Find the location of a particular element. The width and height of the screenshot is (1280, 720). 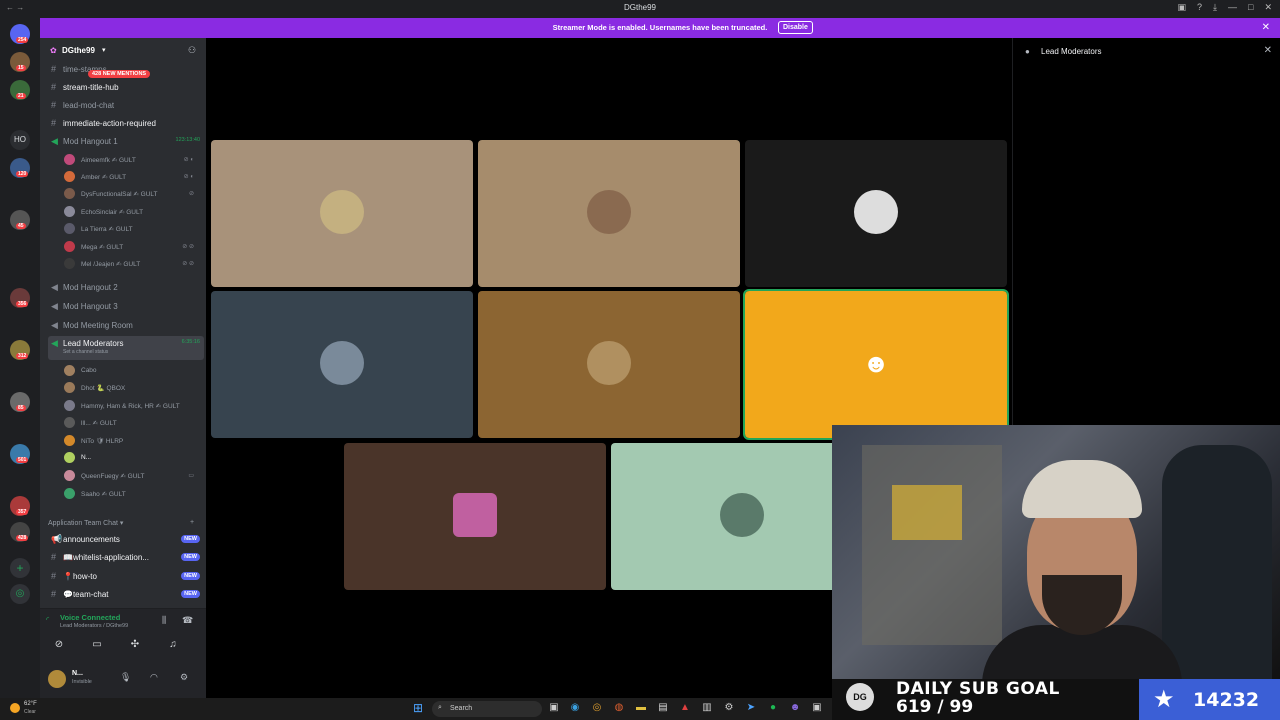

spotify-icon: ● is located at coordinates (773, 708).